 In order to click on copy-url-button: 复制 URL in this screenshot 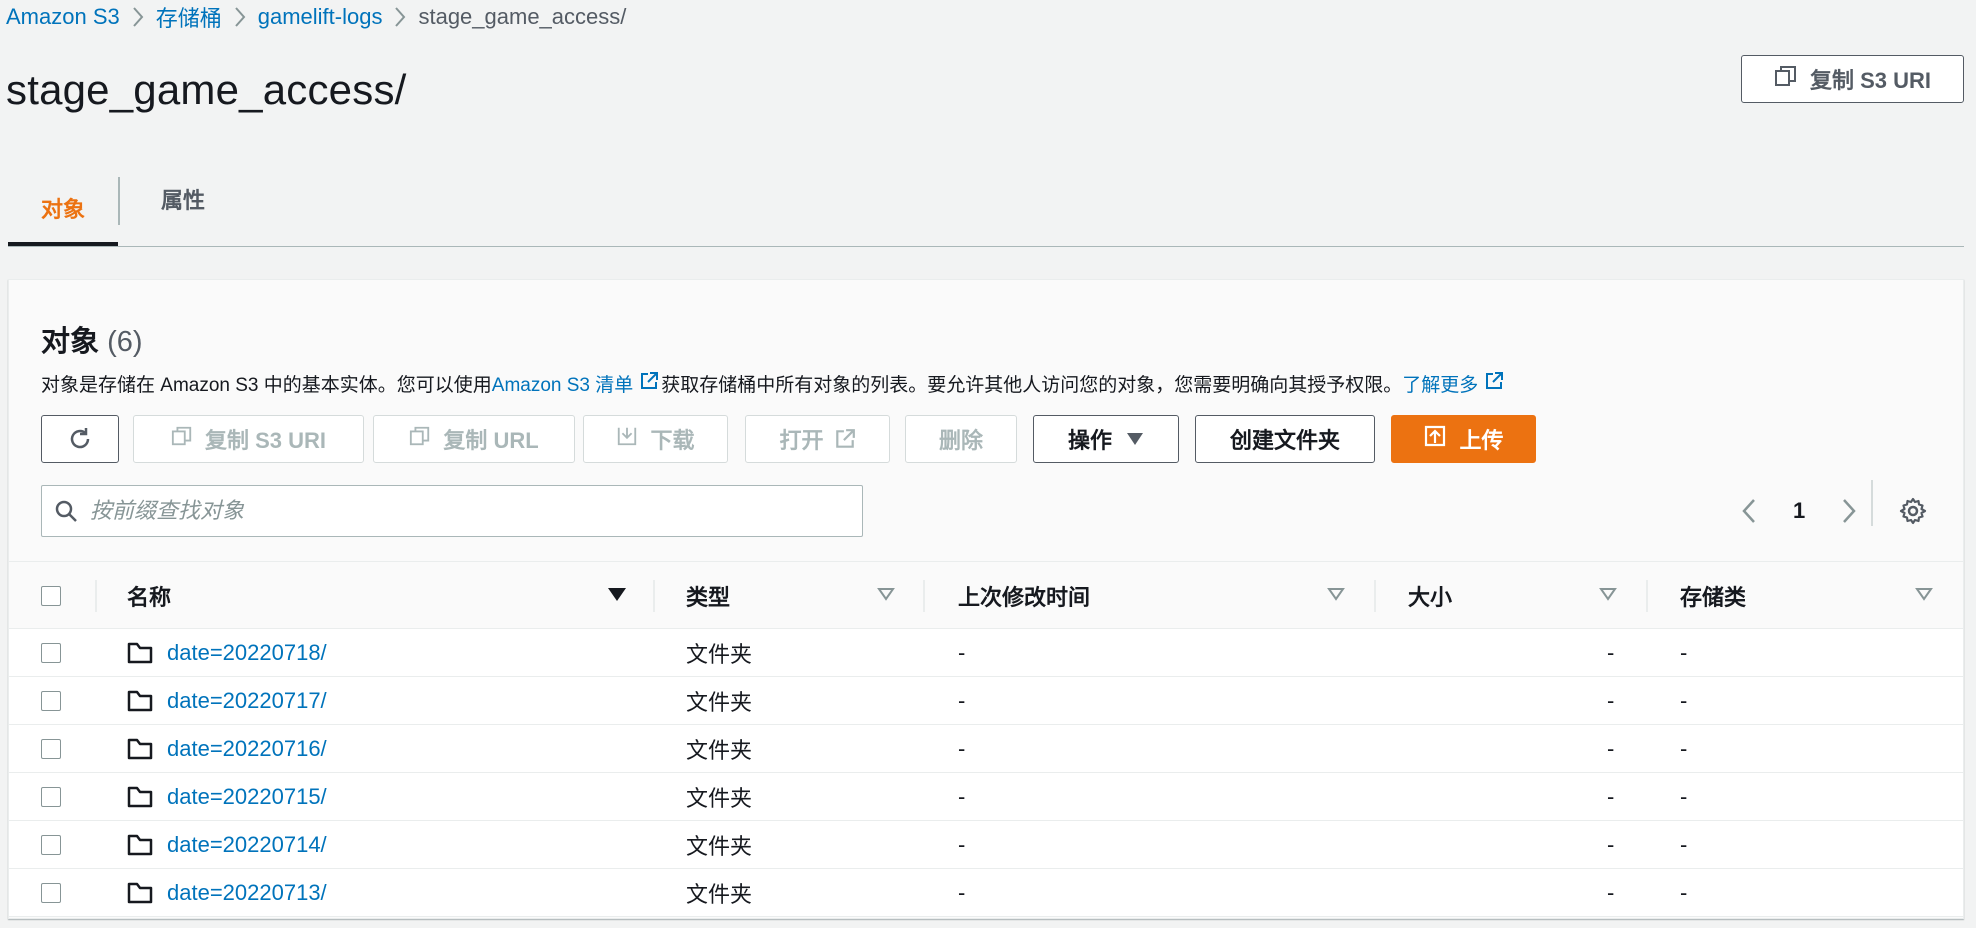, I will do `click(474, 439)`.